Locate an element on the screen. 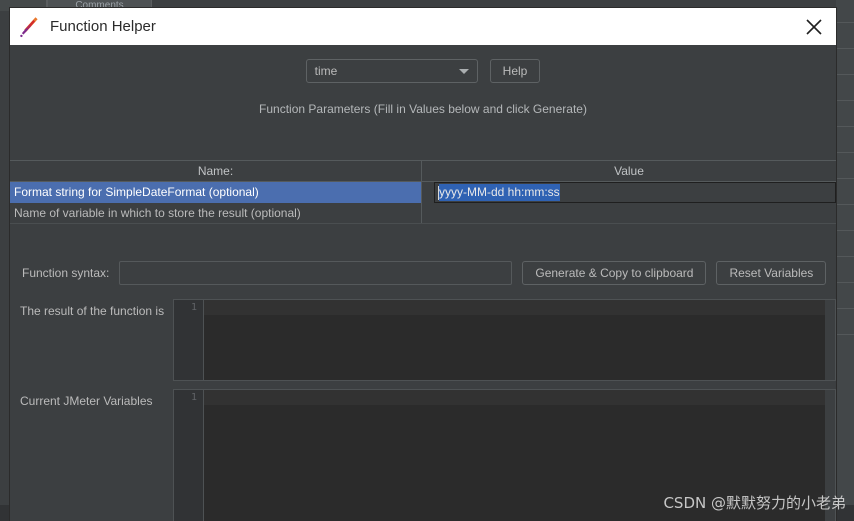  param-value-editor-text: yyyy-MM-dd hh:mm:ss is located at coordinates (499, 192).